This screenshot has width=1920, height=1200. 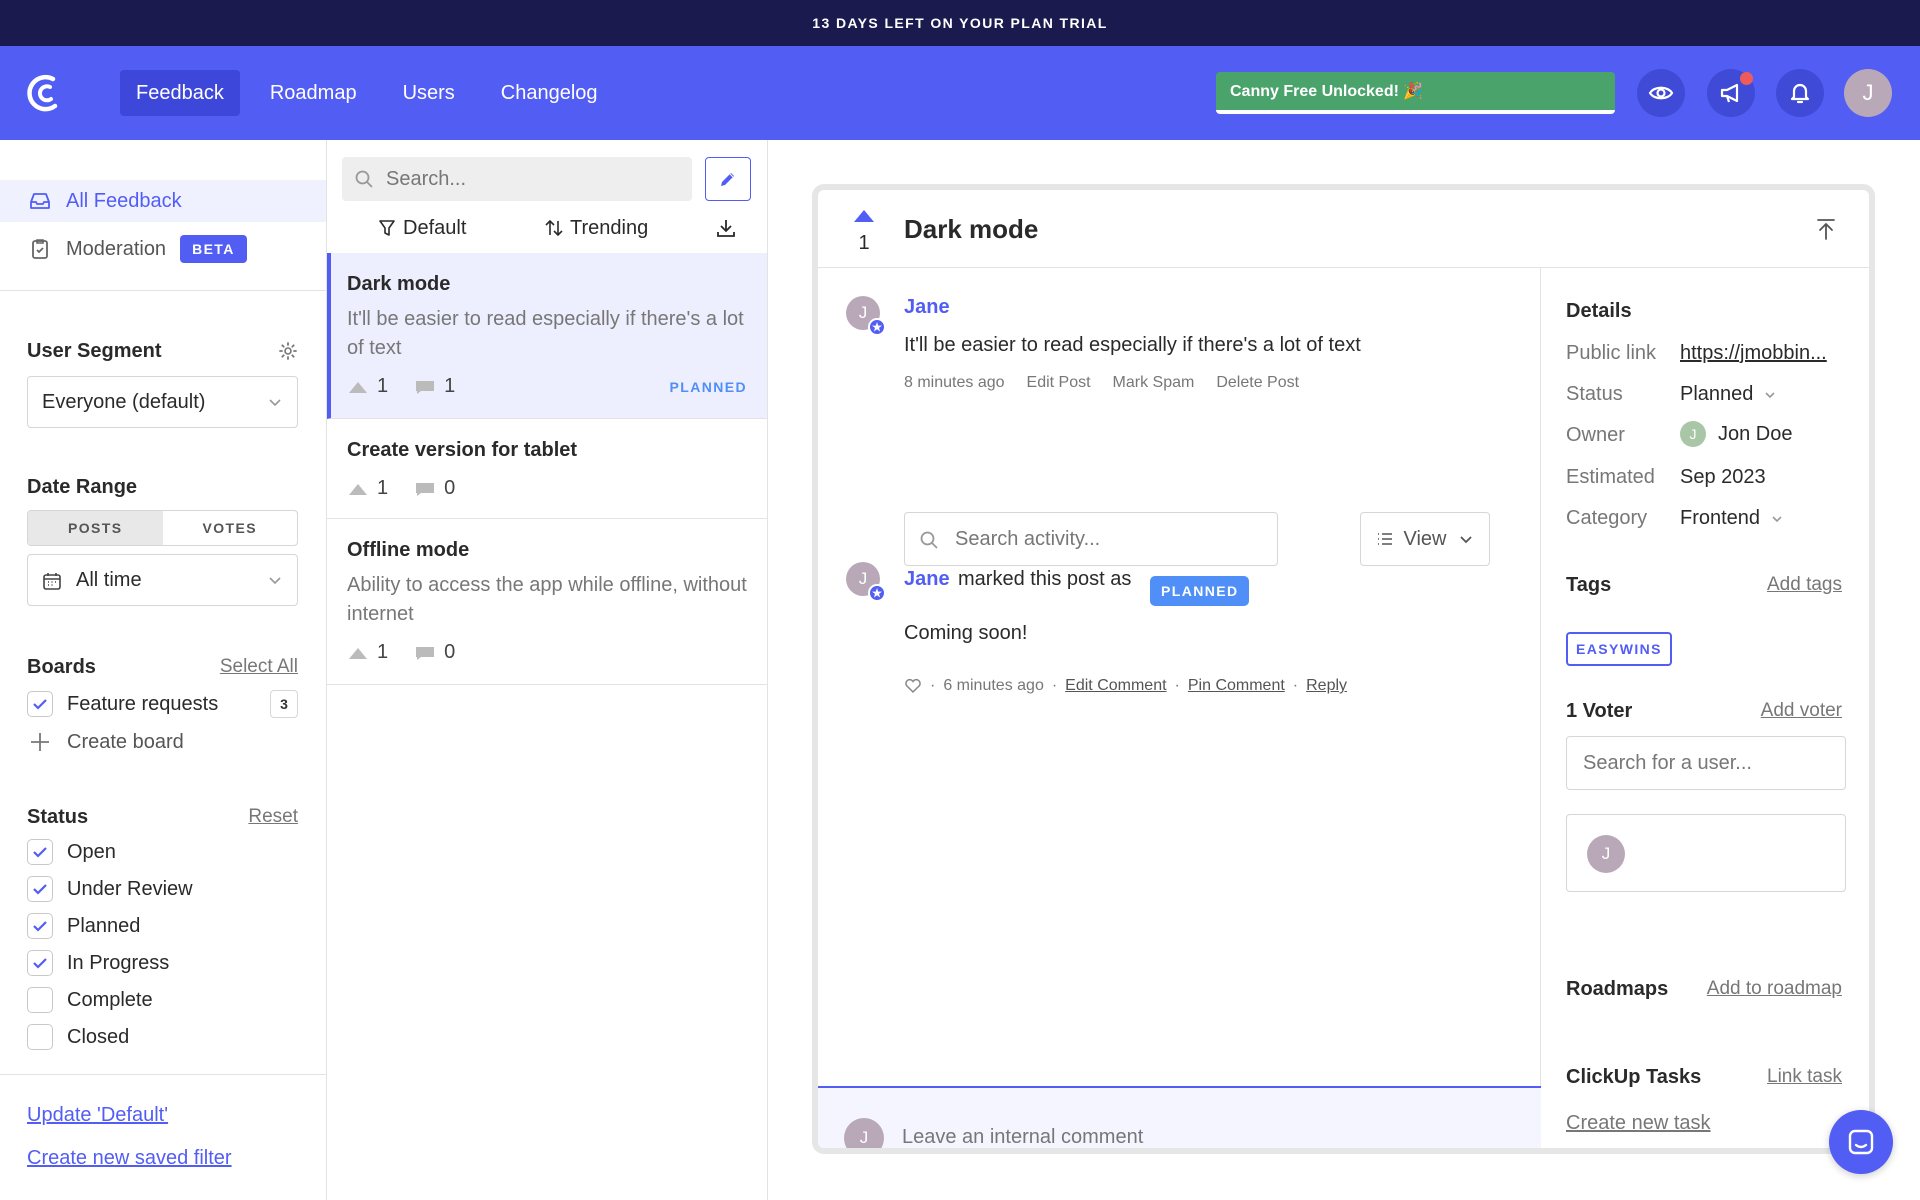 What do you see at coordinates (864, 216) in the screenshot?
I see `upvote-arrow-icon` at bounding box center [864, 216].